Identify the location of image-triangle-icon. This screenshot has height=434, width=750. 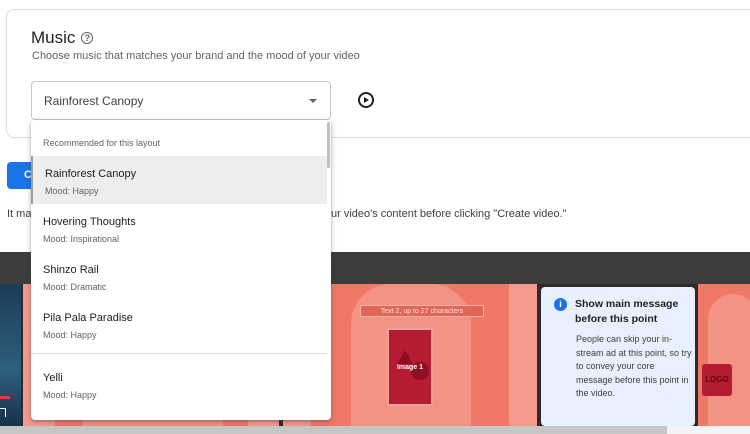
(405, 357).